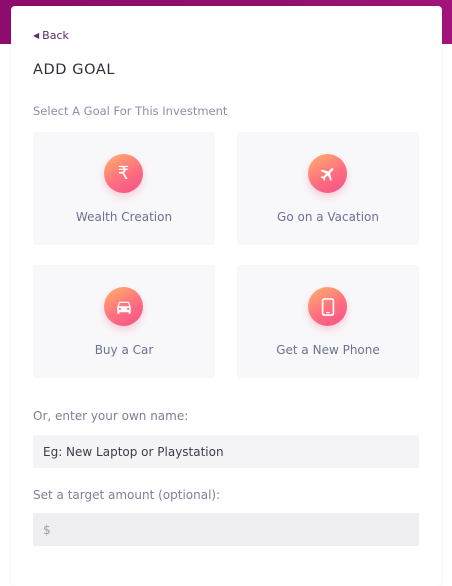 This screenshot has width=452, height=586. I want to click on phone-icon, so click(327, 306).